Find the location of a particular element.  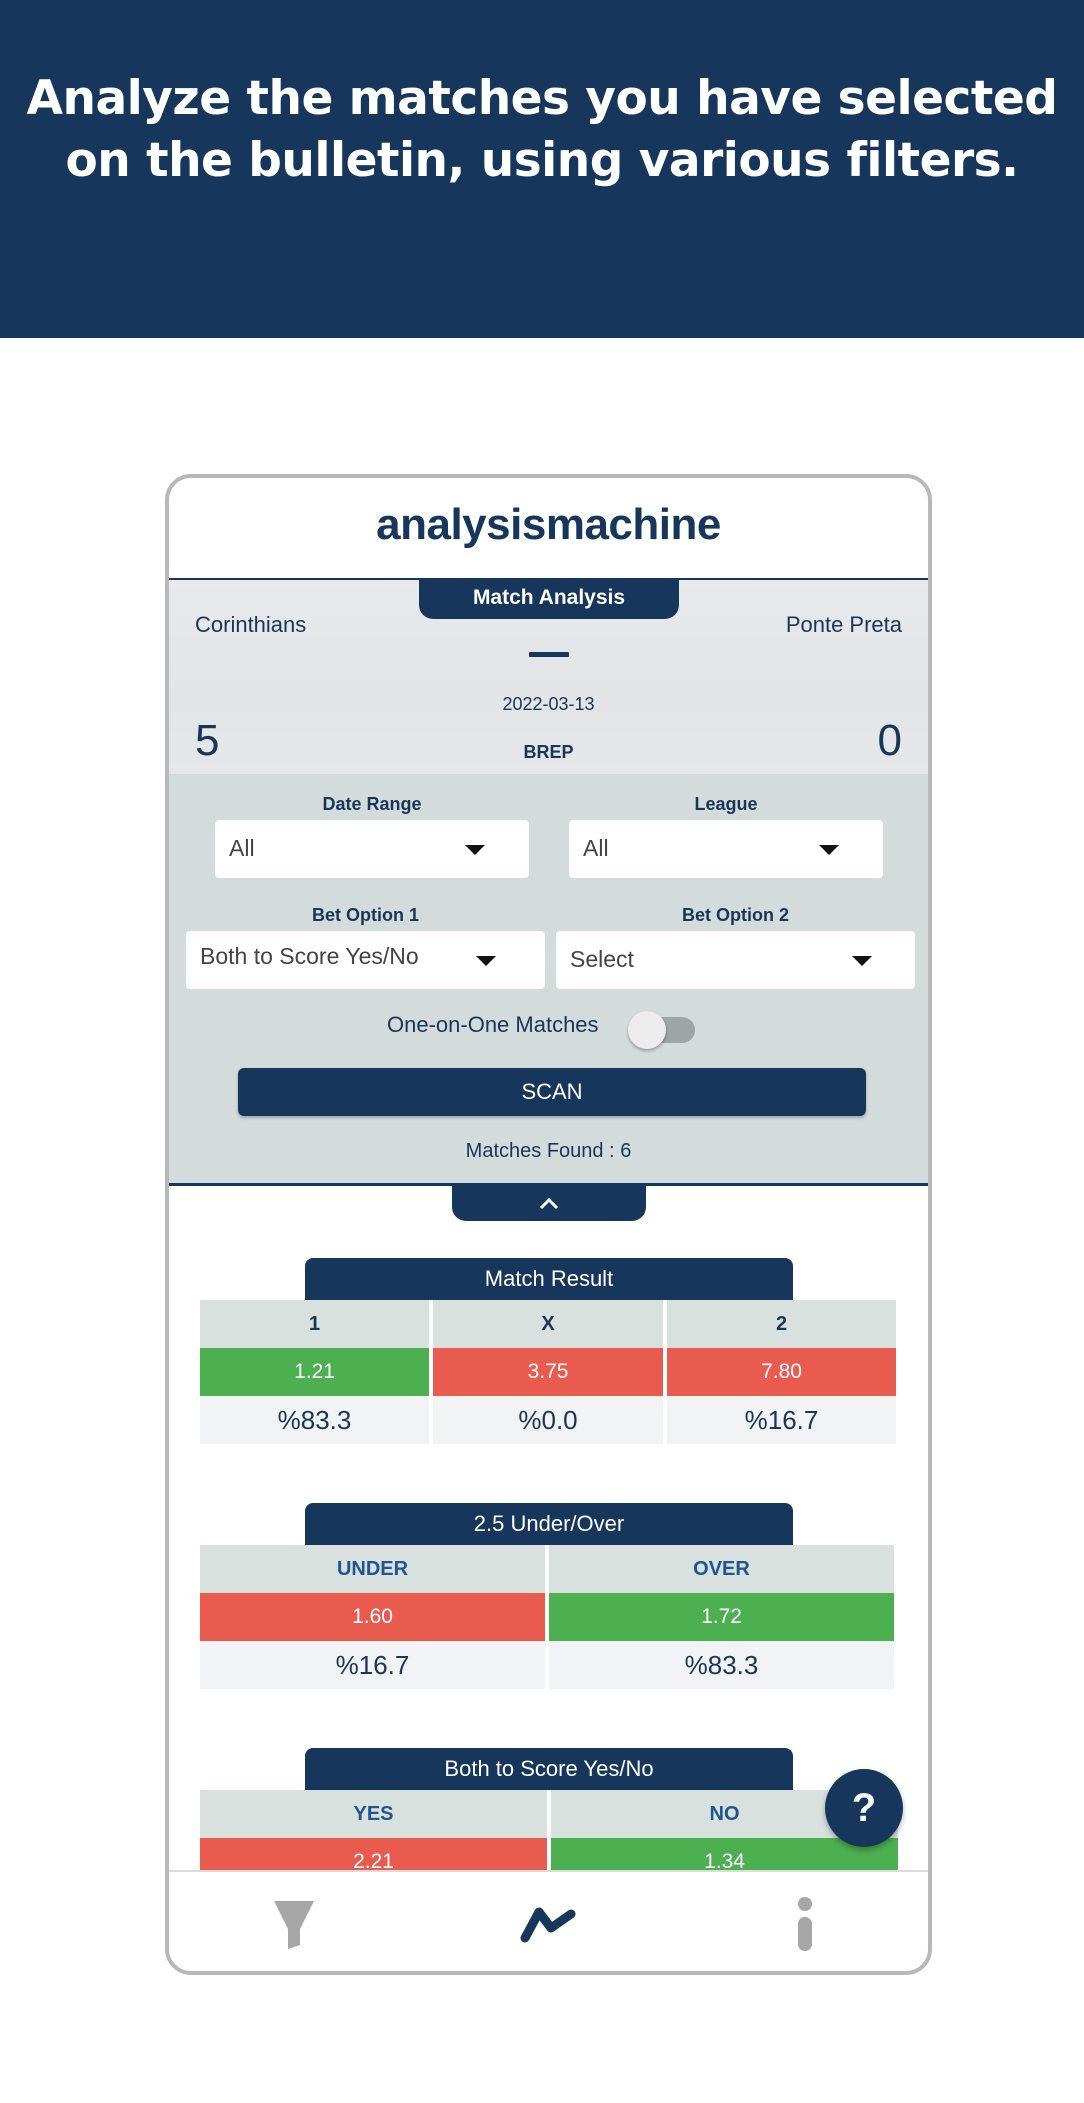

result-col-away: 2 7.80 %16.7 is located at coordinates (781, 1372).